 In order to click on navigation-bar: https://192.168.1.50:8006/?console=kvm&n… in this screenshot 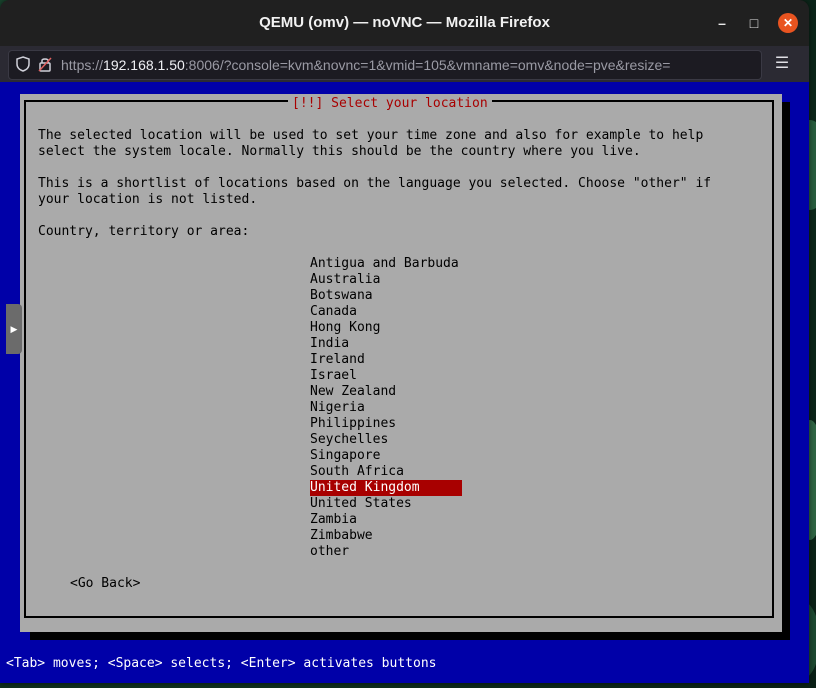, I will do `click(404, 64)`.